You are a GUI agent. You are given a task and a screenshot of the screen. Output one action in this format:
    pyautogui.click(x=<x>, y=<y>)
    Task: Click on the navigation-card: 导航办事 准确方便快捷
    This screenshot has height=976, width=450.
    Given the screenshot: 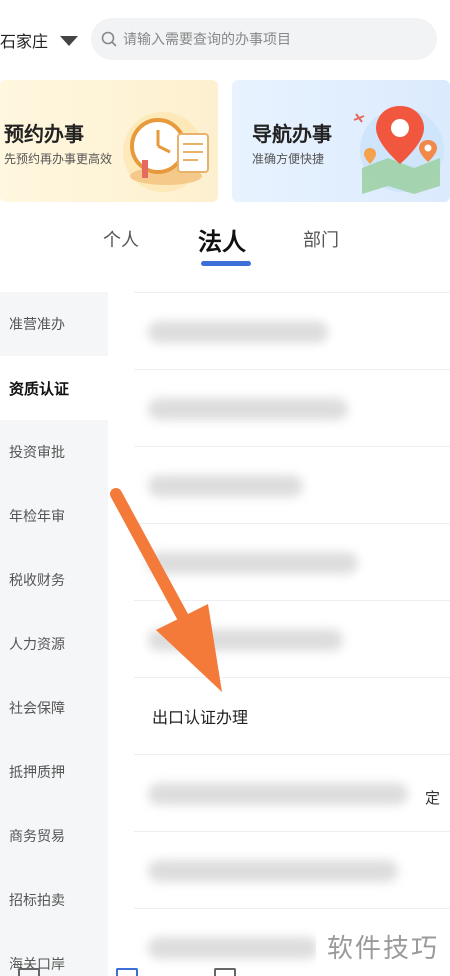 What is the action you would take?
    pyautogui.click(x=341, y=141)
    